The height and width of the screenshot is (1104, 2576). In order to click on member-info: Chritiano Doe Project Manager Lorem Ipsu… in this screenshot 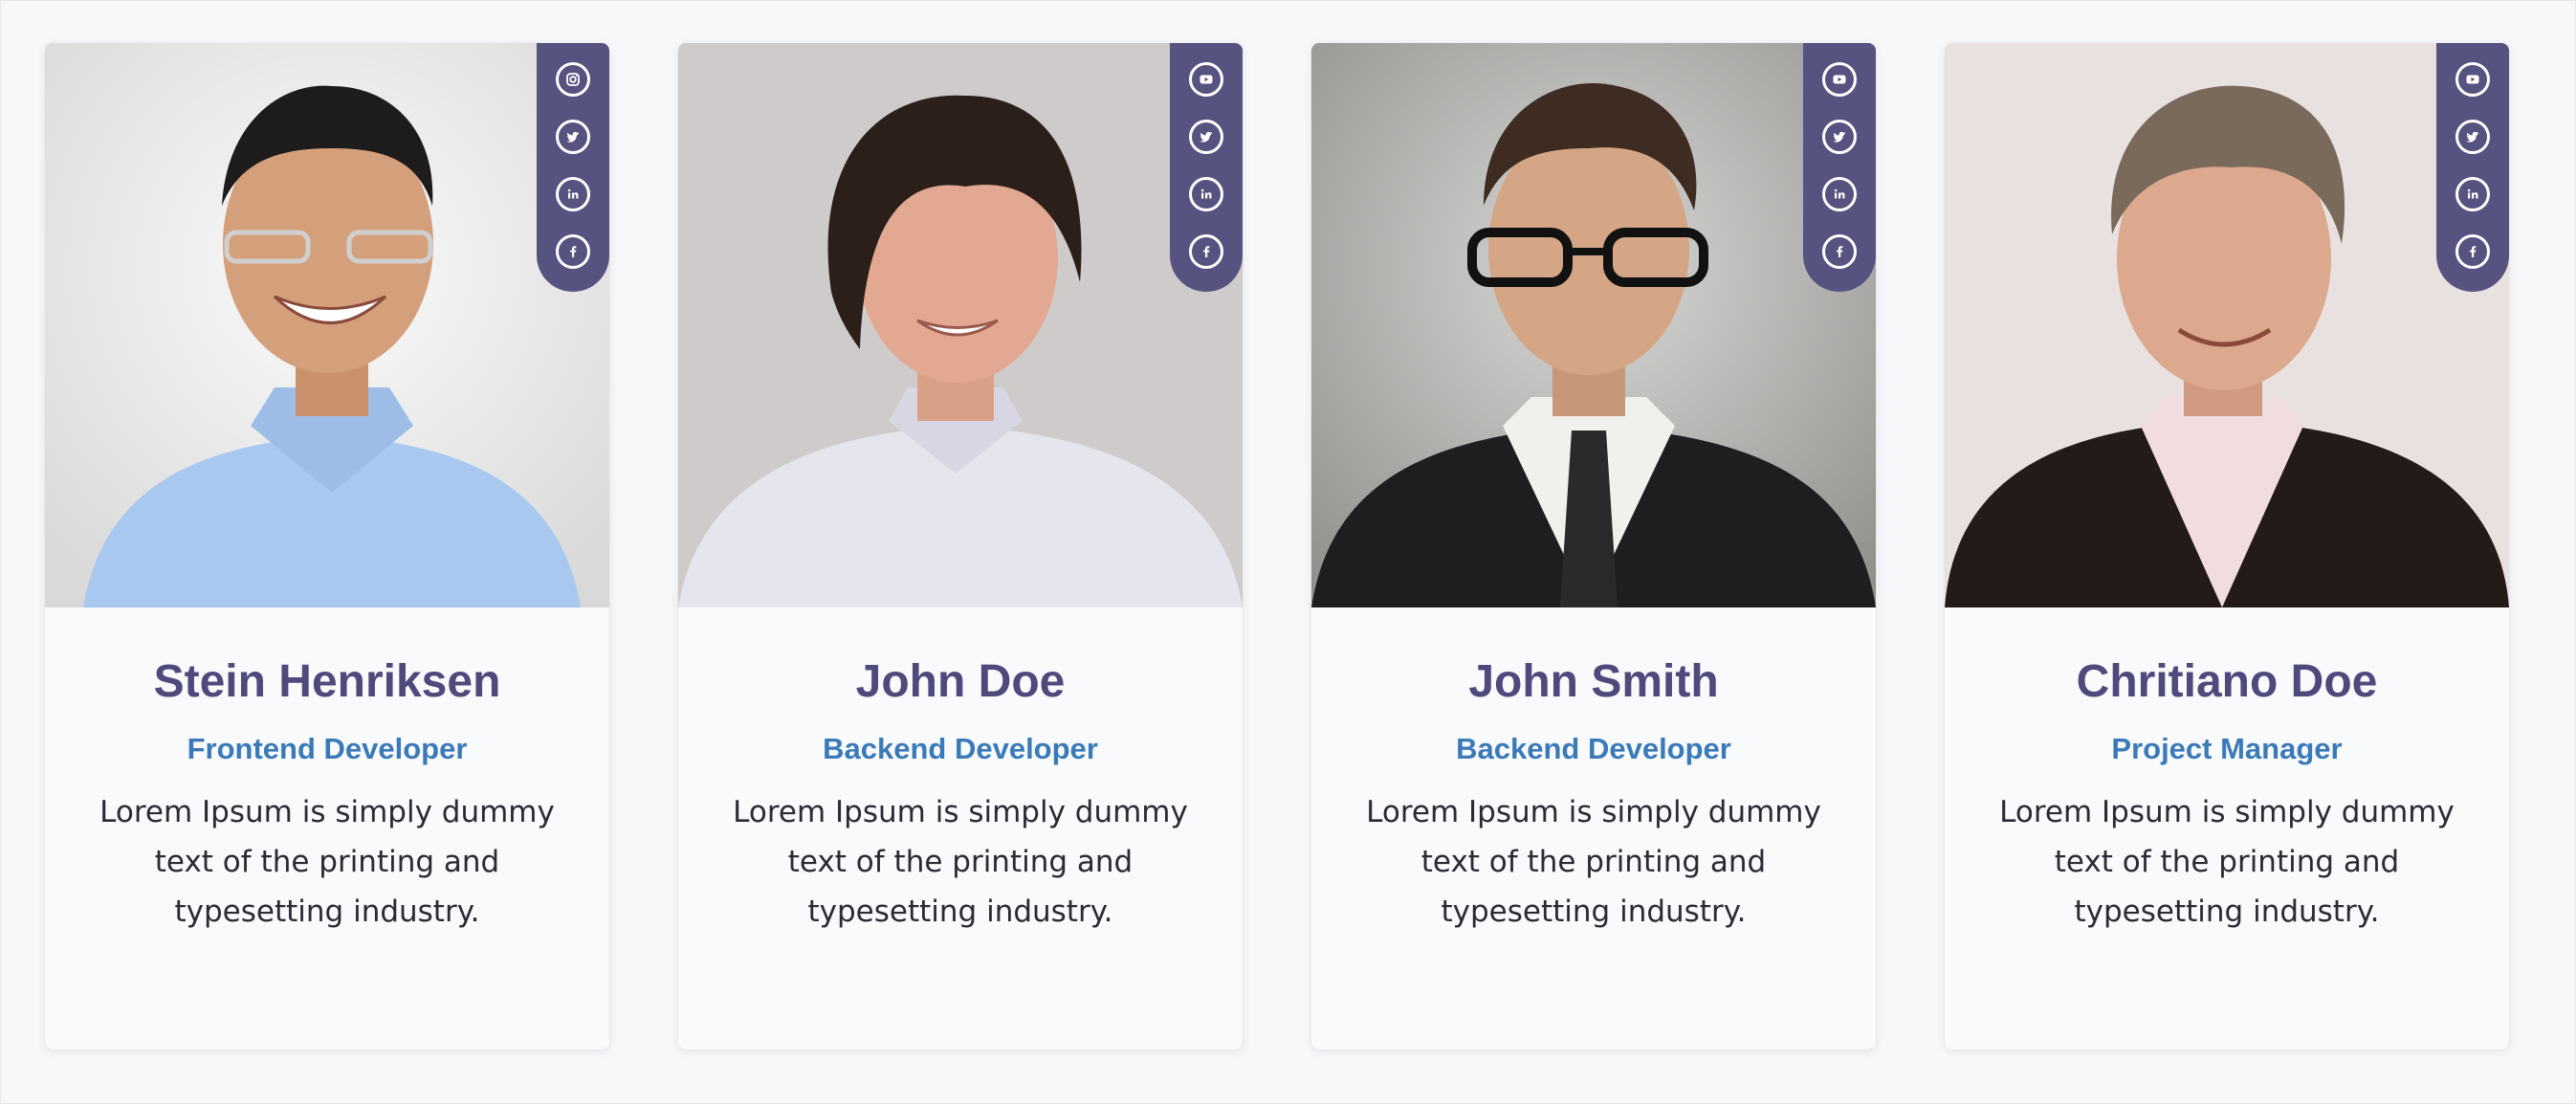, I will do `click(2227, 796)`.